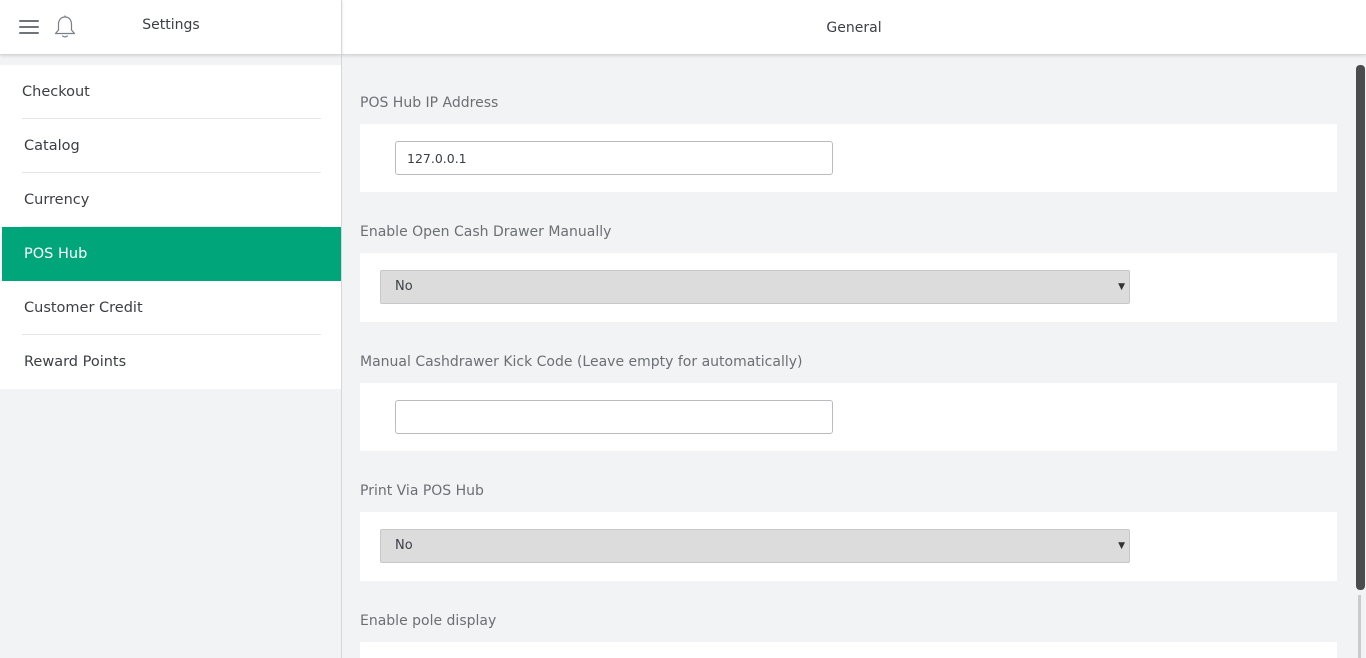 The width and height of the screenshot is (1366, 658). What do you see at coordinates (170, 362) in the screenshot?
I see `sidebar-item-reward-points: Reward Points` at bounding box center [170, 362].